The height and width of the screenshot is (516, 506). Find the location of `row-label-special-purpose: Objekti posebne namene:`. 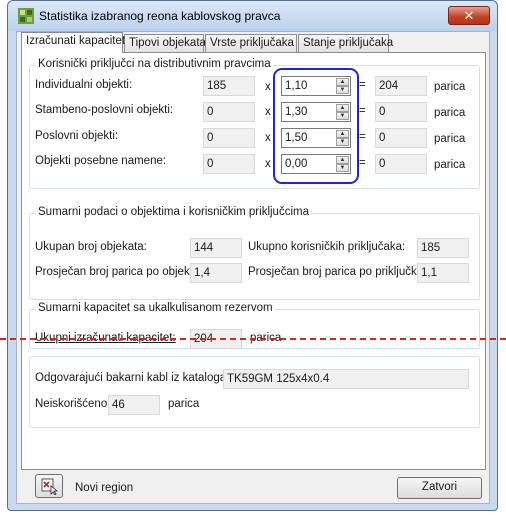

row-label-special-purpose: Objekti posebne namene: is located at coordinates (101, 161).